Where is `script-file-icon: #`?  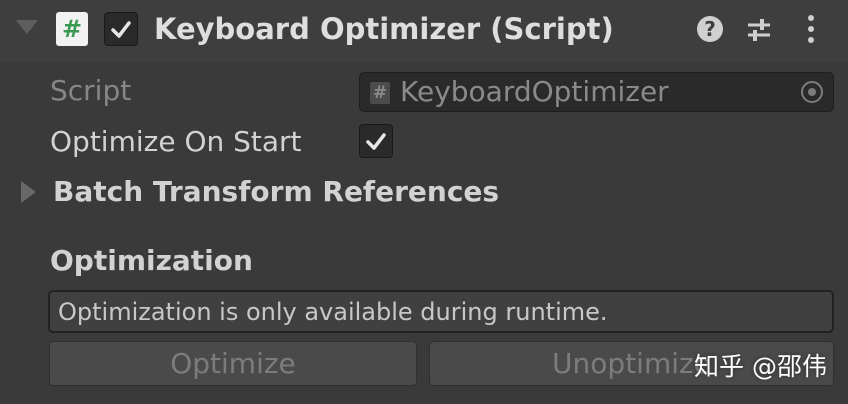
script-file-icon: # is located at coordinates (380, 93).